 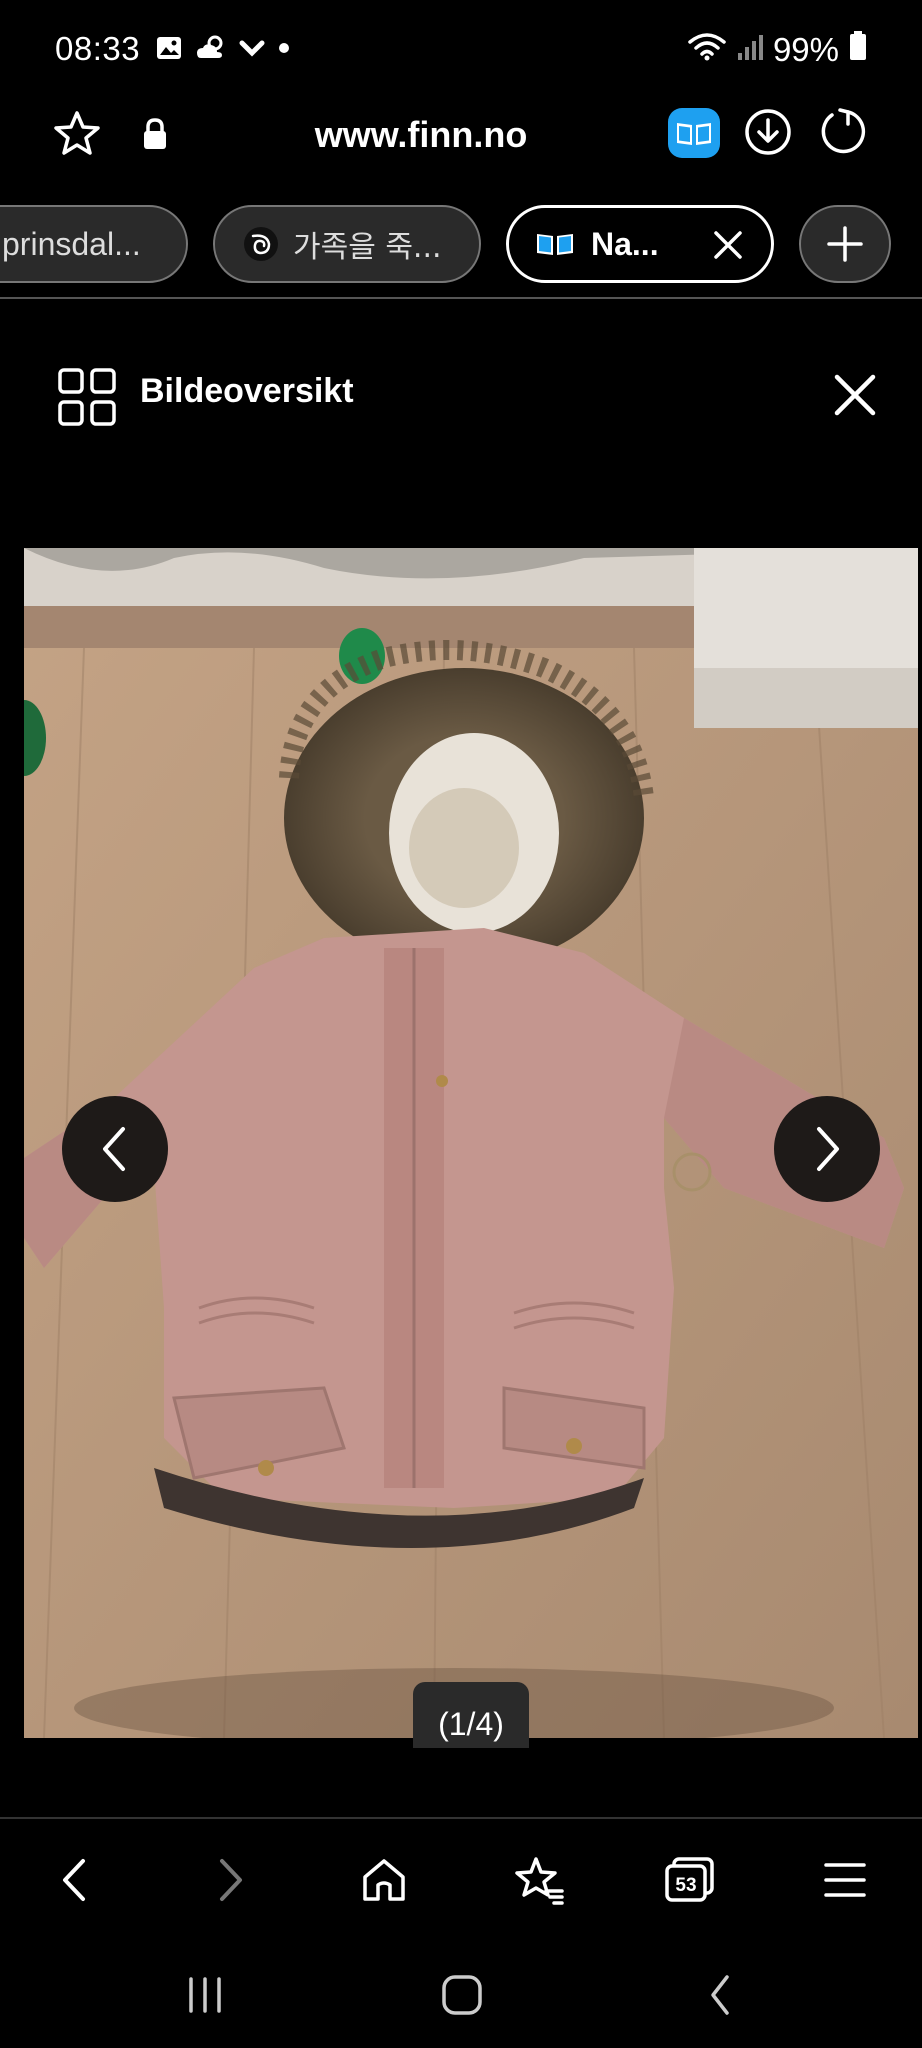 I want to click on system-back-button, so click(x=720, y=1995).